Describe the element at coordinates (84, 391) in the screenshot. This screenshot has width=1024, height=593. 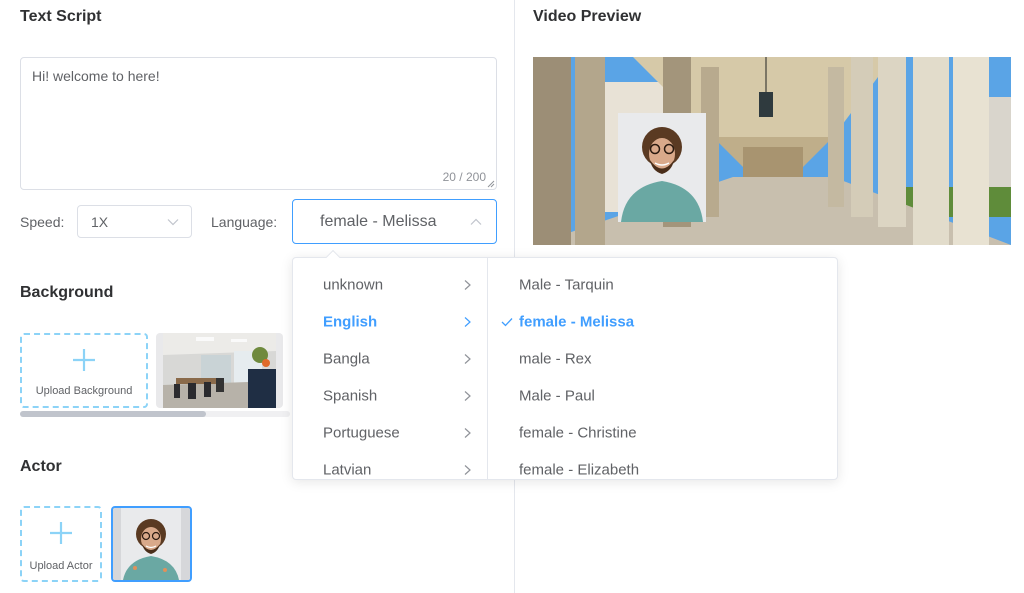
I see `upload-background-label: Upload Background` at that location.